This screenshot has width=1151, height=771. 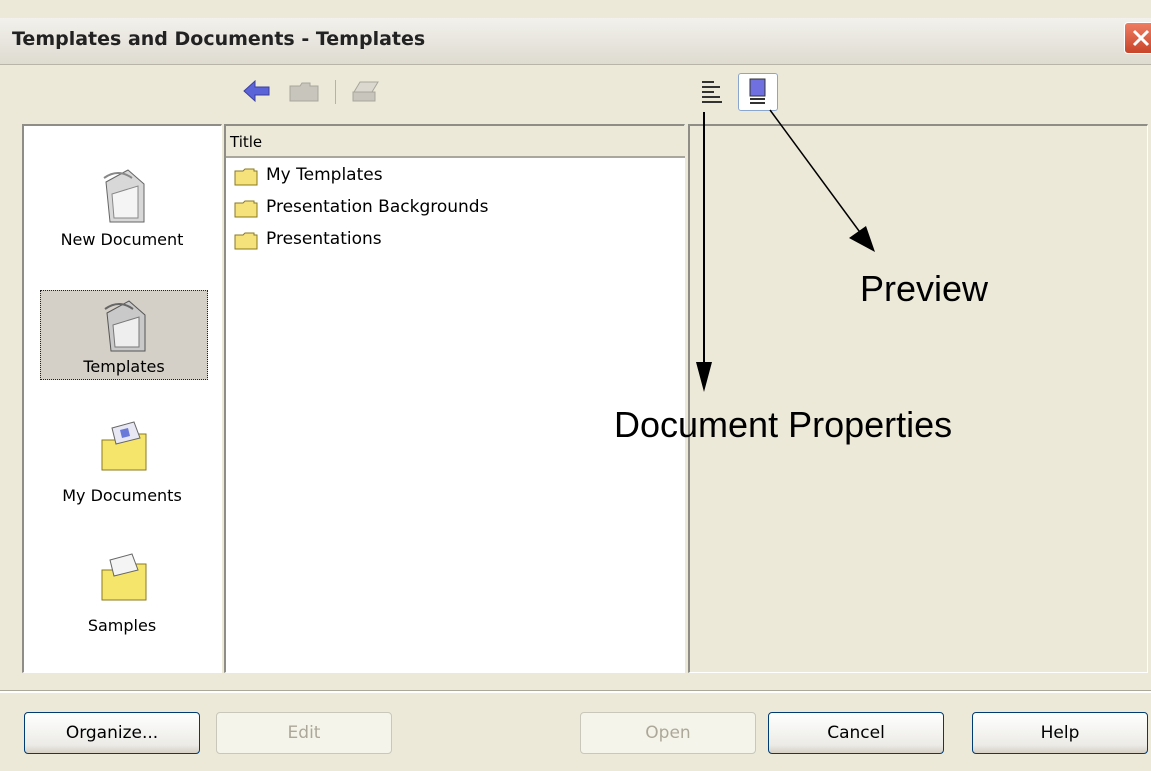 I want to click on cancel-button: Cancel, so click(x=856, y=733).